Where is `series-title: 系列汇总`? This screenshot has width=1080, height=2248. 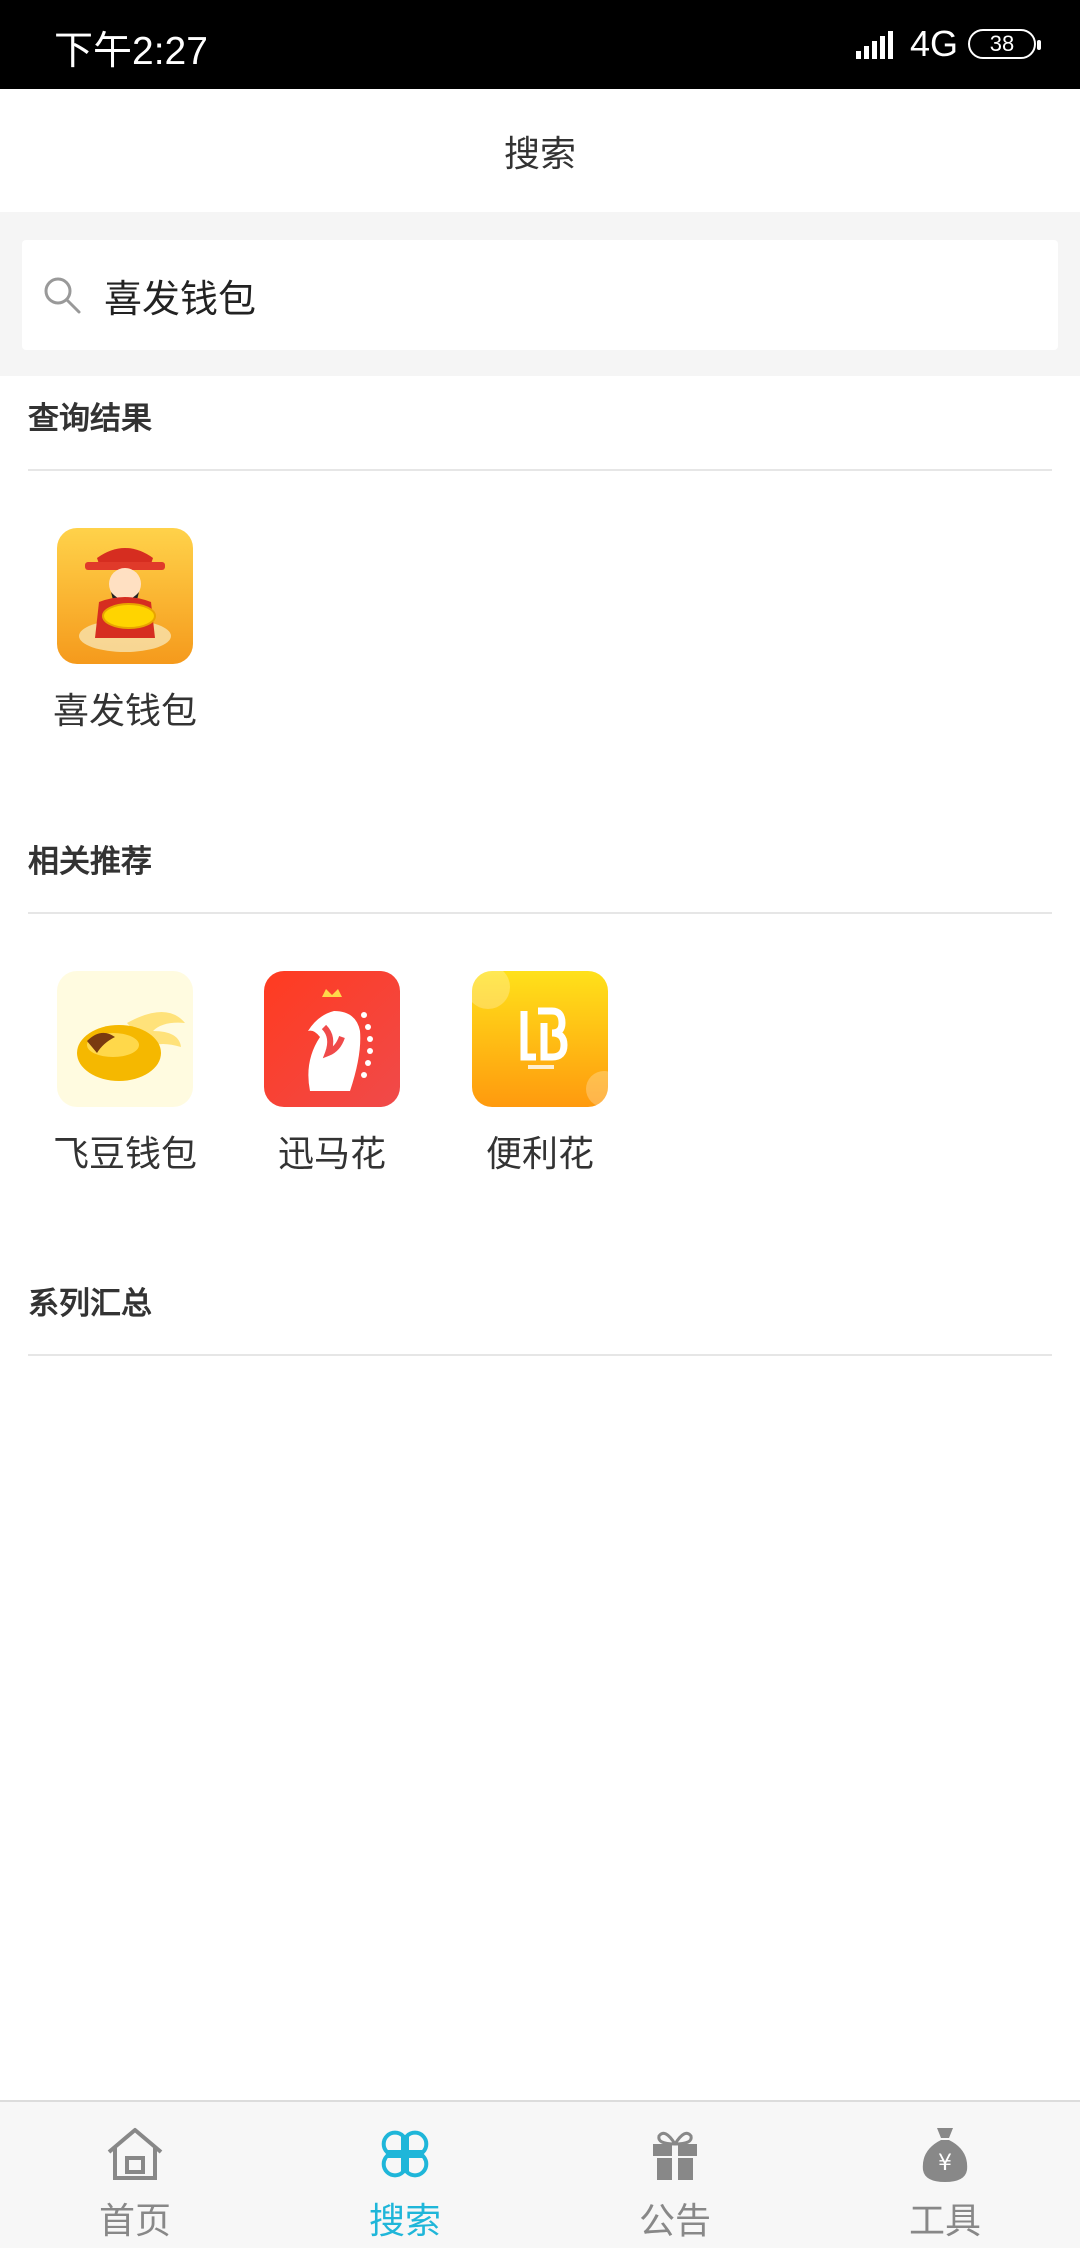
series-title: 系列汇总 is located at coordinates (90, 1304).